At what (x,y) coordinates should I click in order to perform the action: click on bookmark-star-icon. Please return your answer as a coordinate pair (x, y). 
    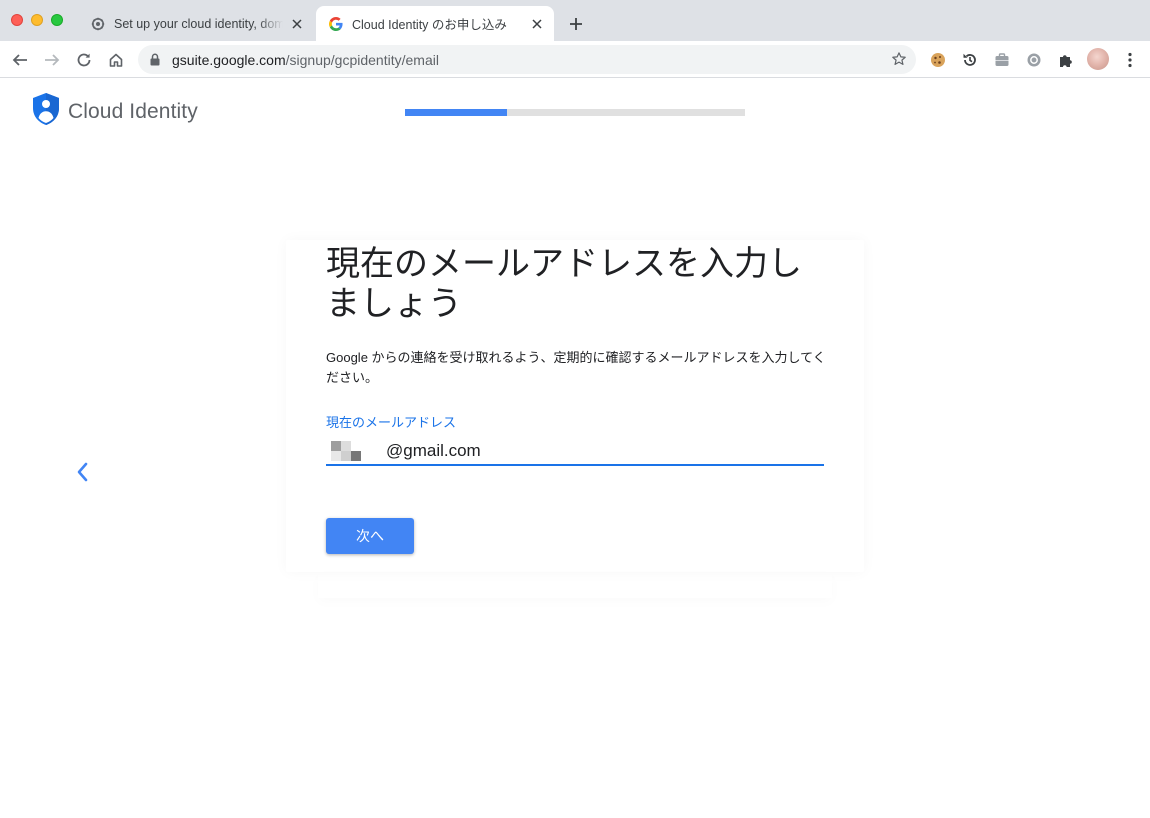
    Looking at the image, I should click on (899, 61).